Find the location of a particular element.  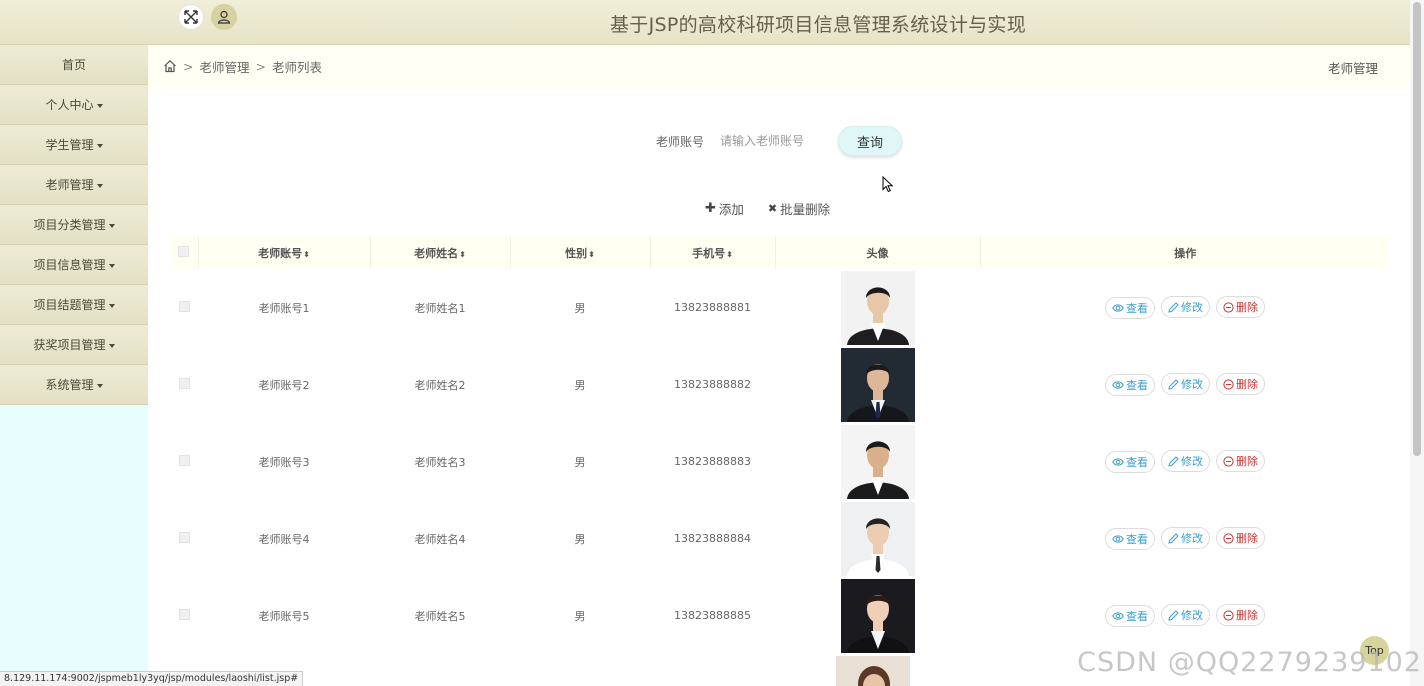

user-button is located at coordinates (224, 17).